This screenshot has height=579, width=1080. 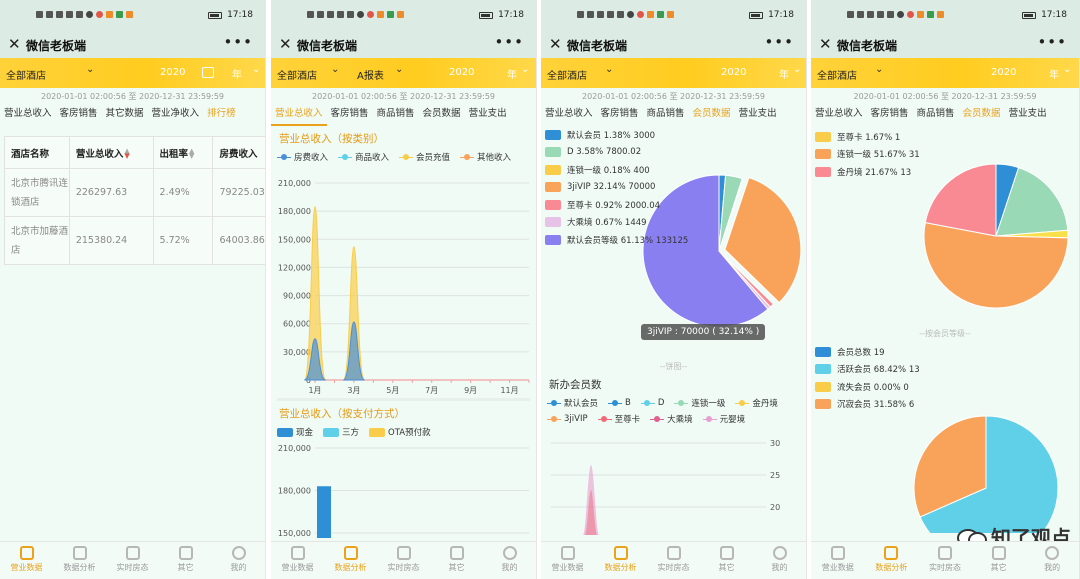 What do you see at coordinates (111, 152) in the screenshot?
I see `column-header-revenue: 营业总收入 ▲ ▼` at bounding box center [111, 152].